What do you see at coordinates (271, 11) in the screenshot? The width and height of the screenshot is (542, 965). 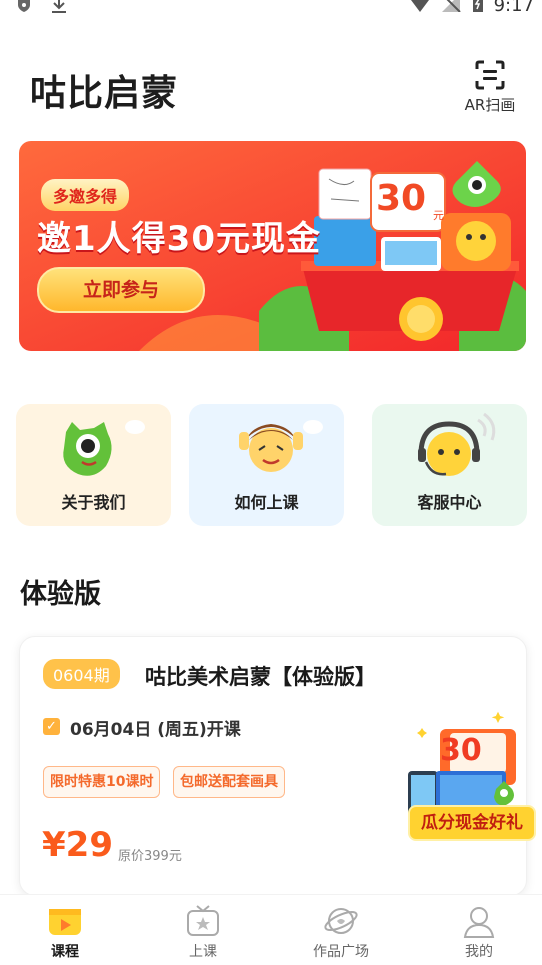 I see `status-bar: 9:17` at bounding box center [271, 11].